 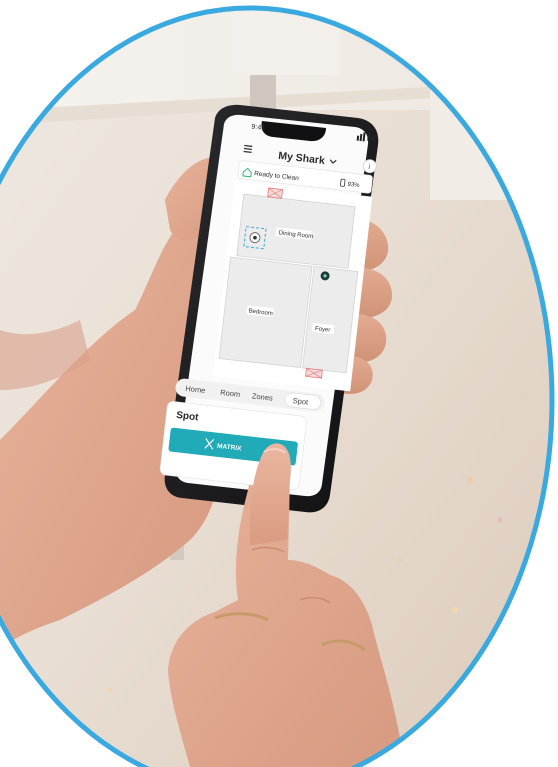 I want to click on hamburger-menu-icon, so click(x=248, y=149).